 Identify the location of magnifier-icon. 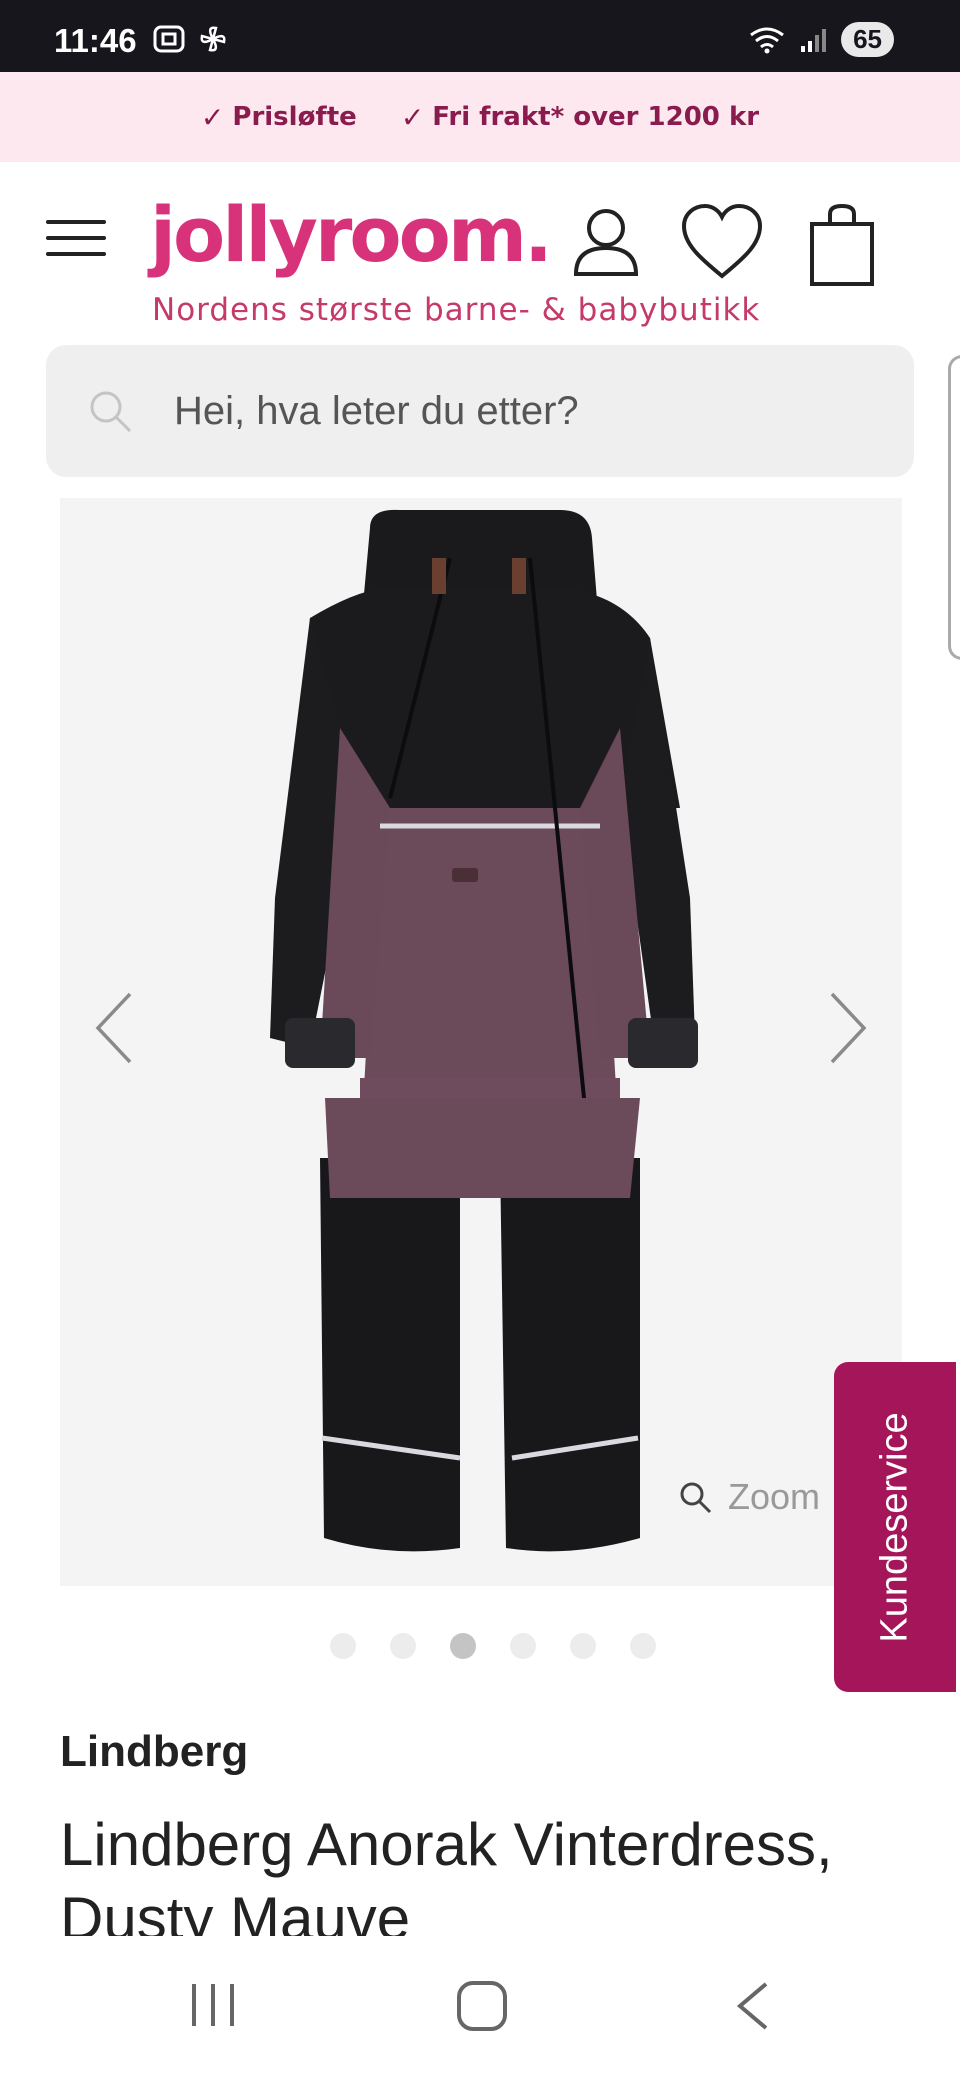
(696, 1498).